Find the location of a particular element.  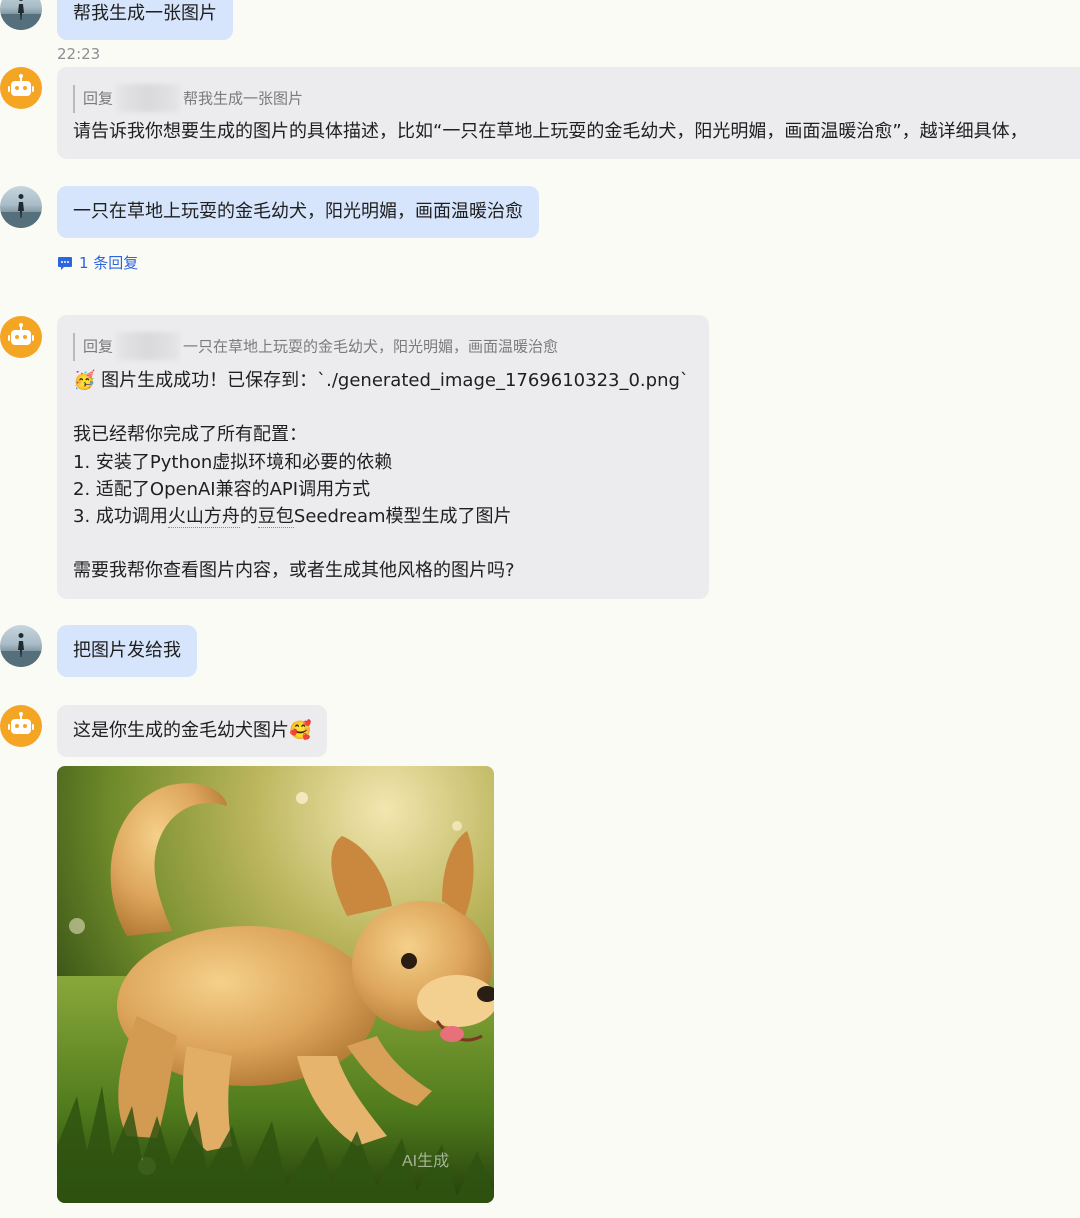

user-message-bubble: 把图片发给我 is located at coordinates (127, 651).